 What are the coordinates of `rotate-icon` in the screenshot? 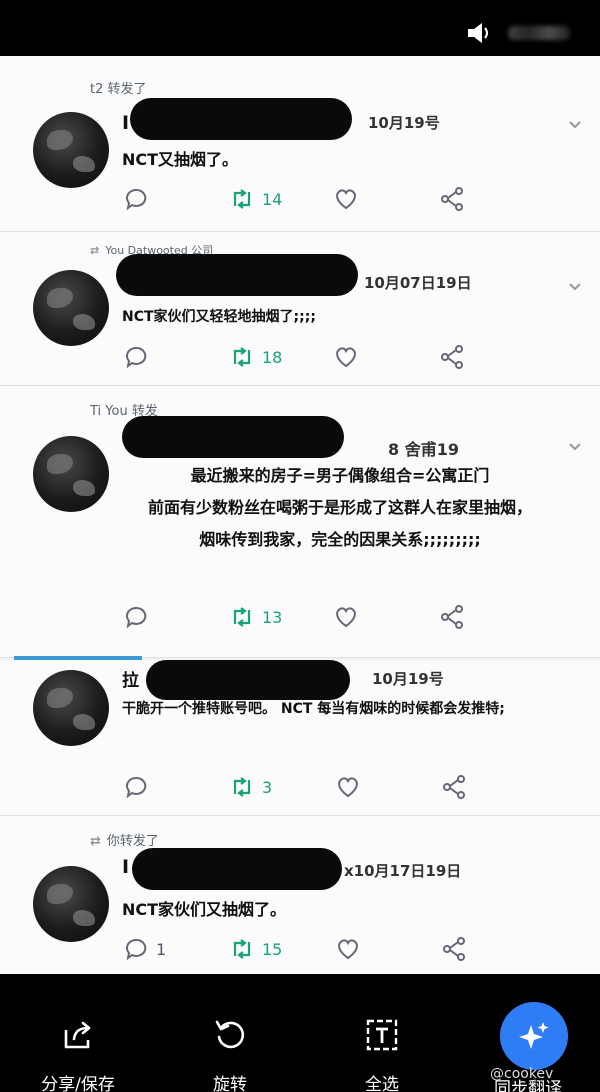 It's located at (230, 1034).